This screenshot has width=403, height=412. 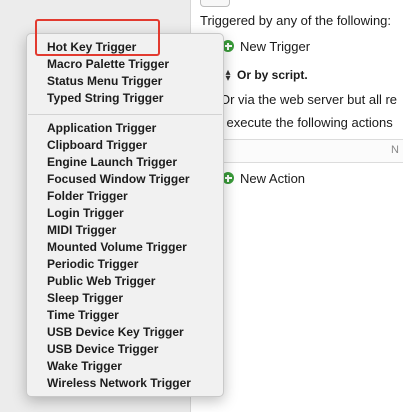 What do you see at coordinates (81, 230) in the screenshot?
I see `menu-item-midi-trigger: MIDI Trigger` at bounding box center [81, 230].